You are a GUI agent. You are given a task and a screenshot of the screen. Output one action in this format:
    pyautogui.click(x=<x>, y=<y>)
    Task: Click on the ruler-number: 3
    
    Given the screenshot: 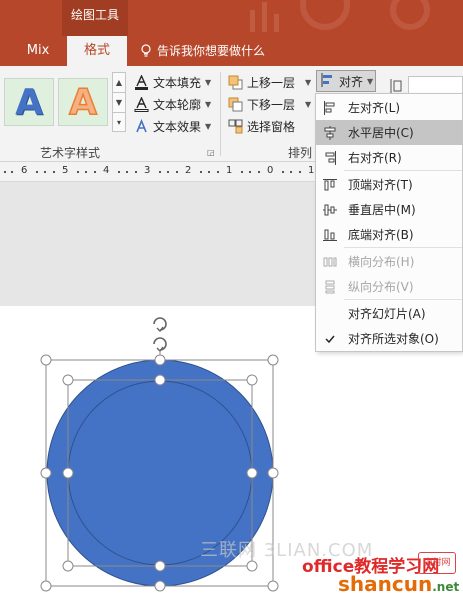 What is the action you would take?
    pyautogui.click(x=147, y=170)
    